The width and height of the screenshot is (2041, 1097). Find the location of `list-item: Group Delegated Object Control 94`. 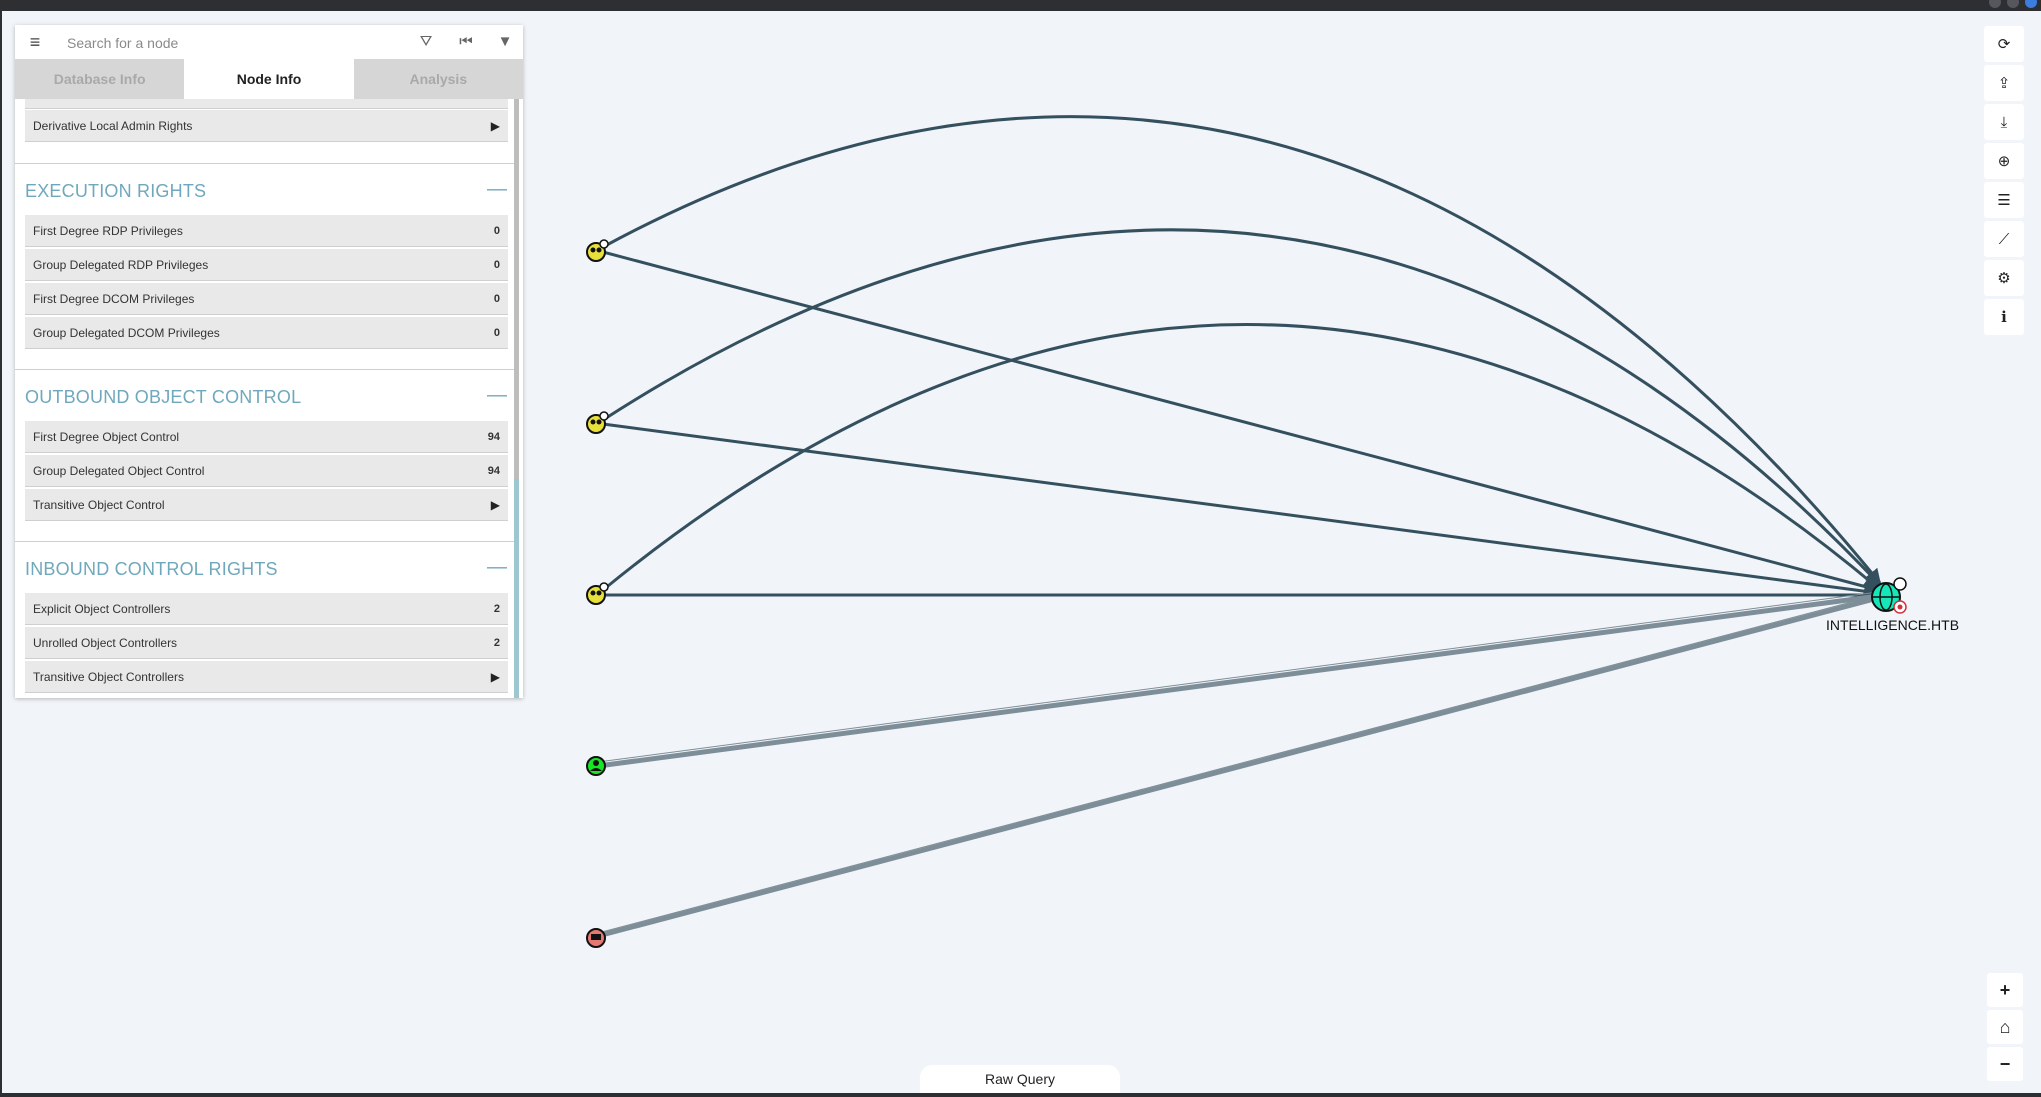

list-item: Group Delegated Object Control 94 is located at coordinates (266, 471).